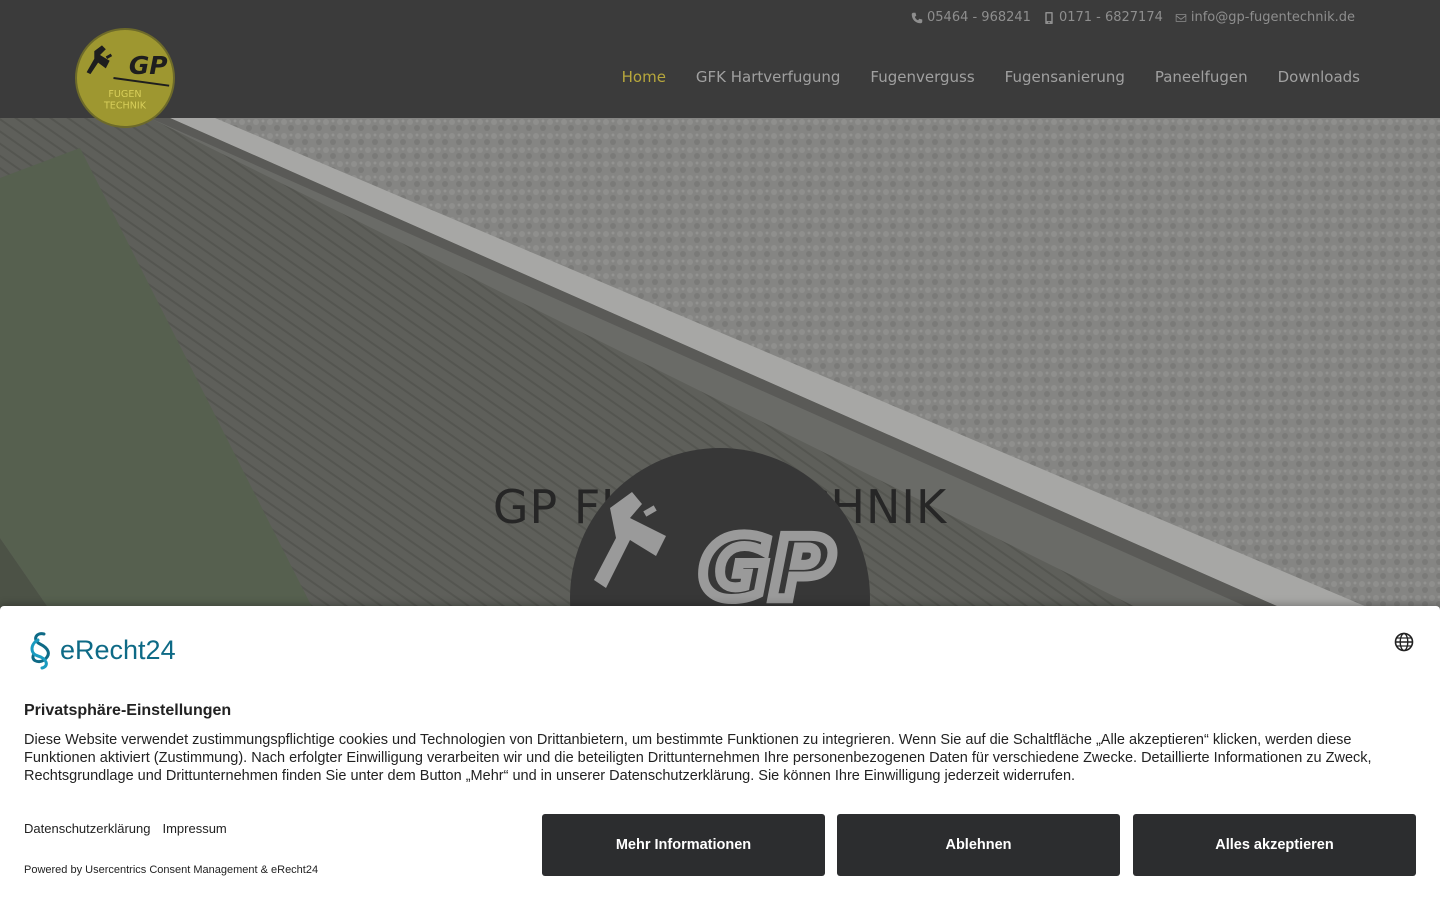 The height and width of the screenshot is (900, 1440). I want to click on mobile-icon, so click(1049, 17).